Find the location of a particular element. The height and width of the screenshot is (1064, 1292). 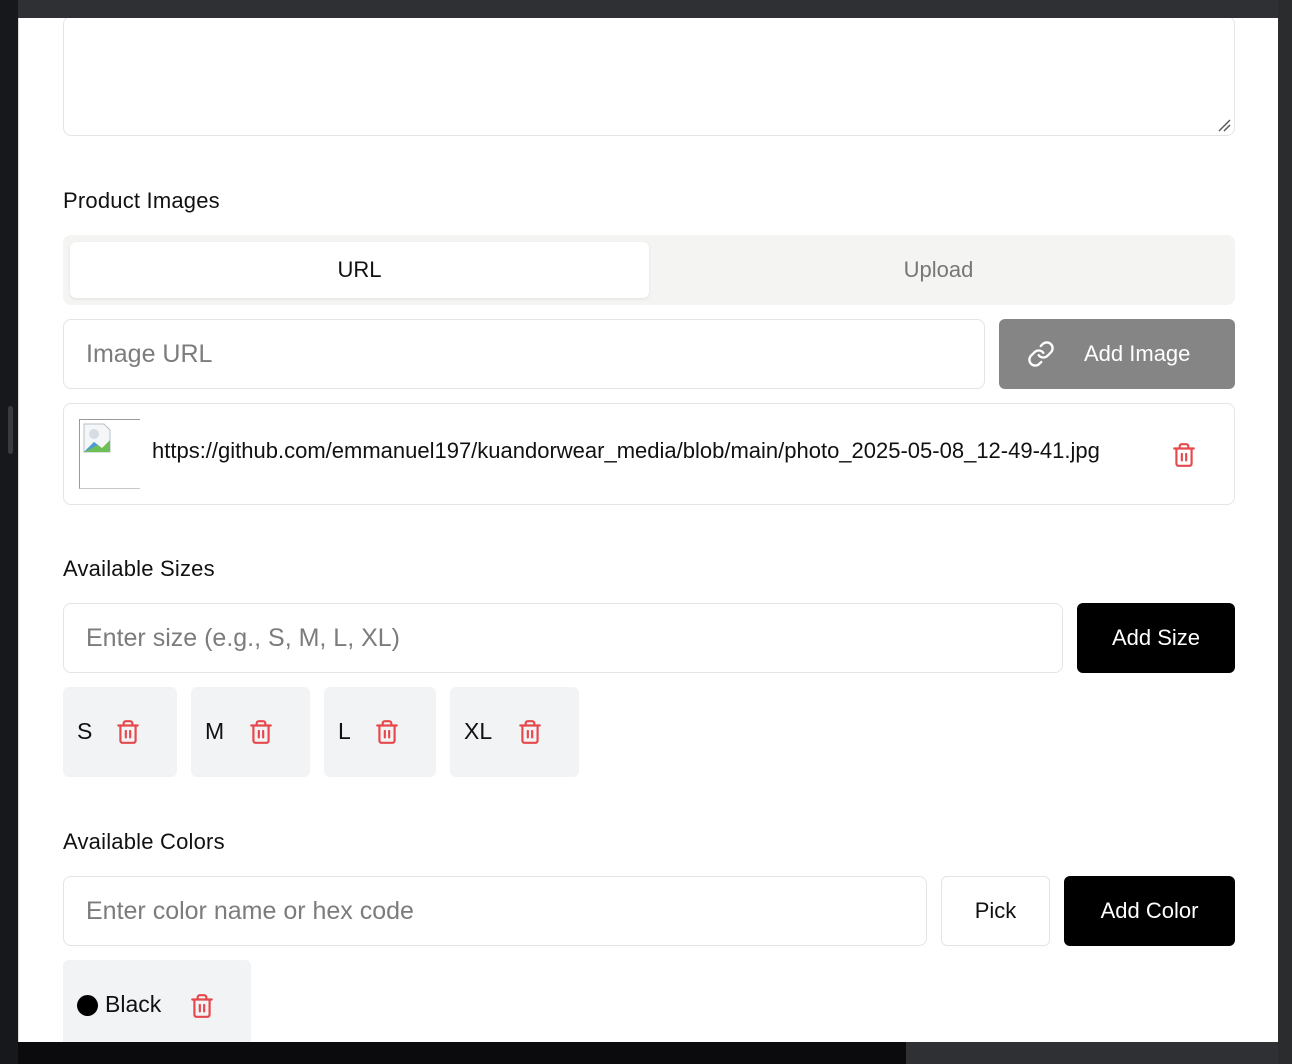

color-chip: Black is located at coordinates (157, 1001).